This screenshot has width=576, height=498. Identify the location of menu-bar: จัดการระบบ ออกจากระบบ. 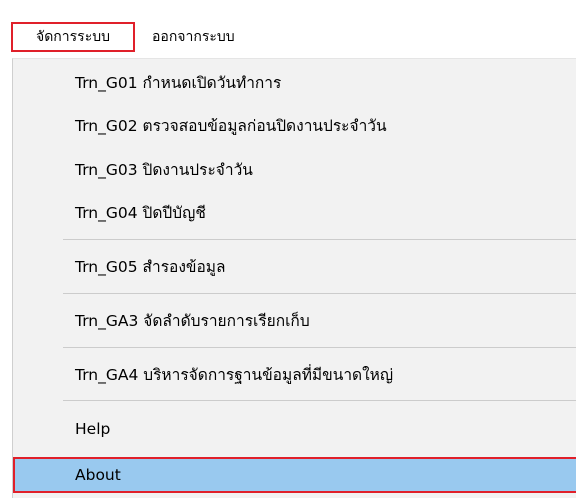
(288, 29).